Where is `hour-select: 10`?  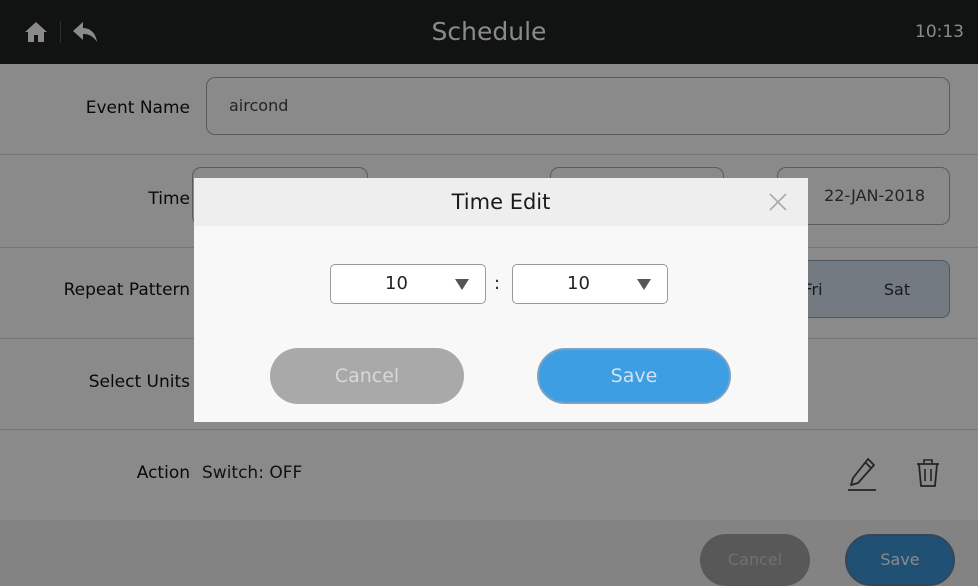 hour-select: 10 is located at coordinates (408, 284).